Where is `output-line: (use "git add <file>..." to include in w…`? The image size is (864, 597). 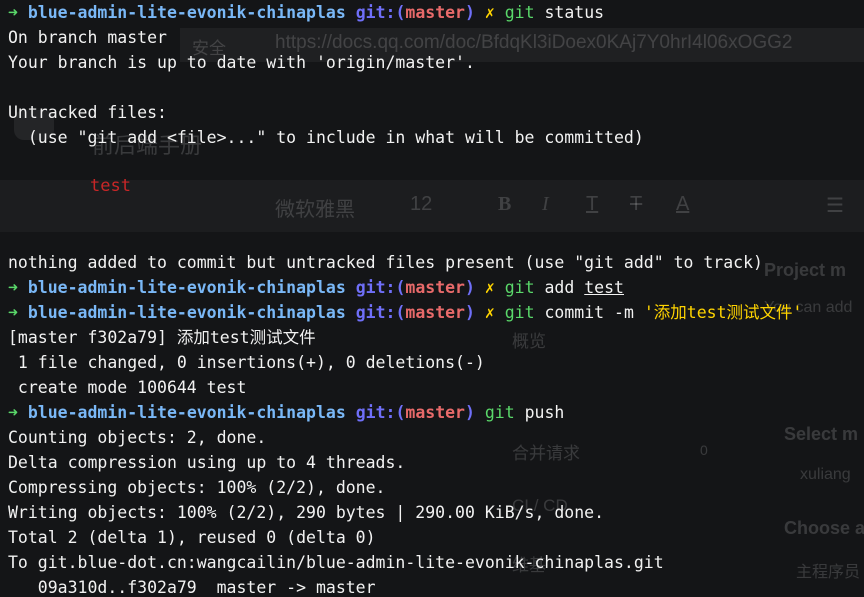
output-line: (use "git add <file>..." to include in w… is located at coordinates (326, 137).